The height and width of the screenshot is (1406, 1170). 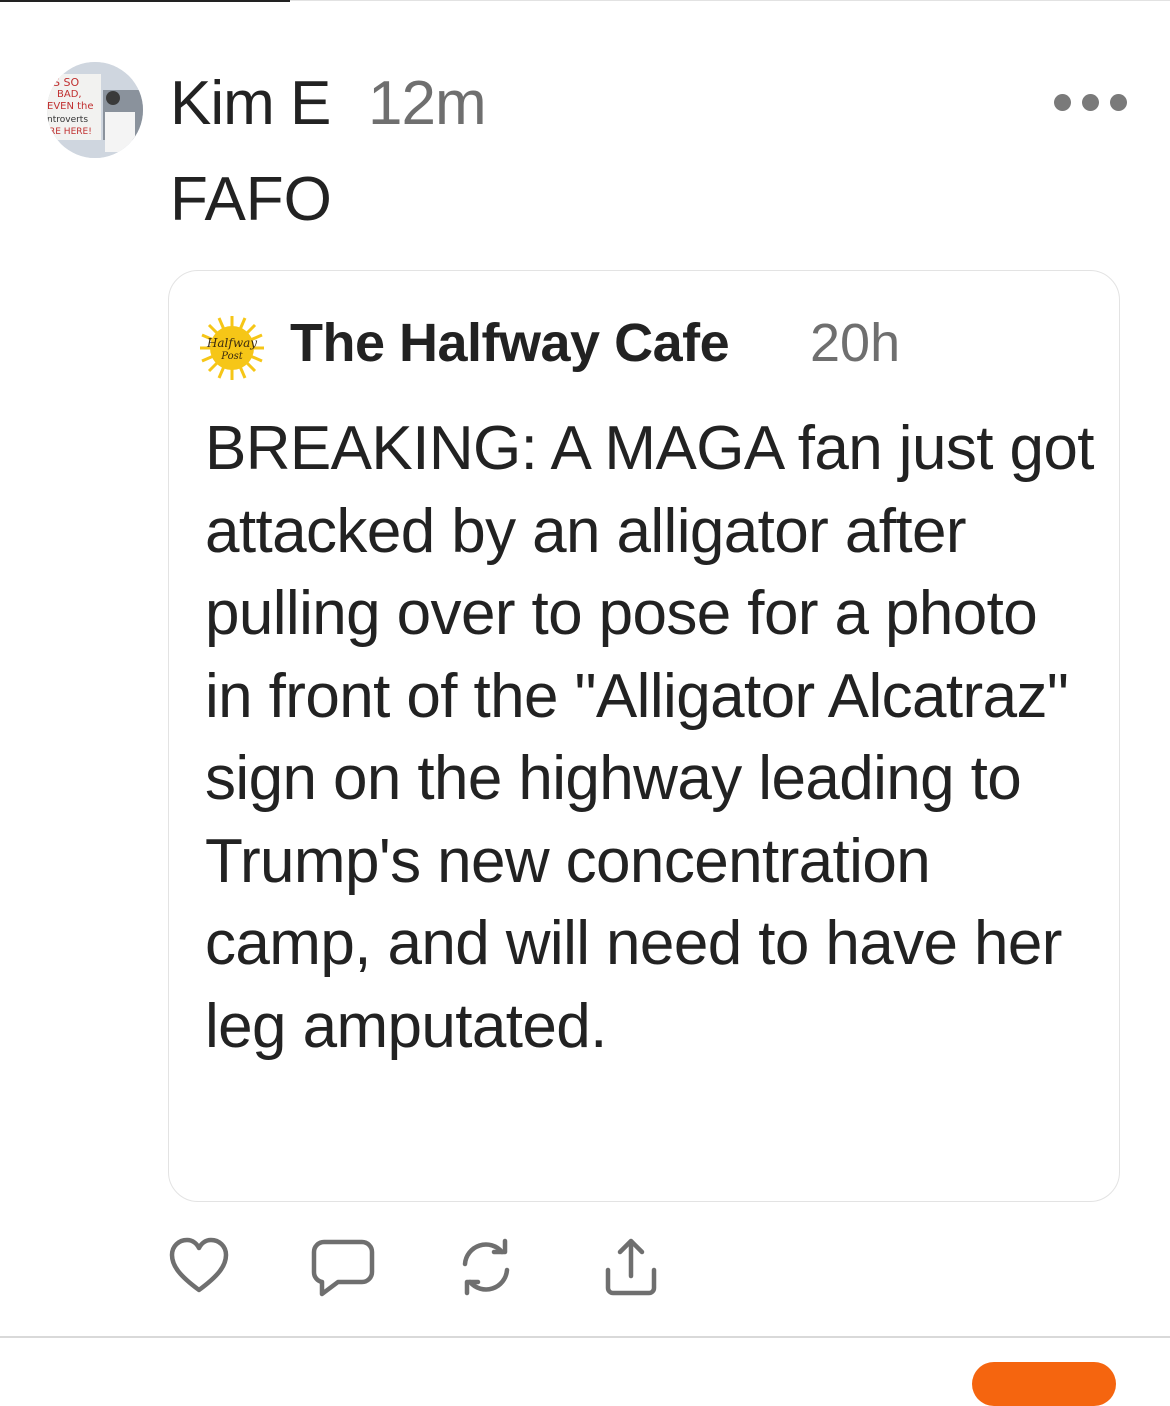 I want to click on avatar-sign-line: EVEN the, so click(x=70, y=106).